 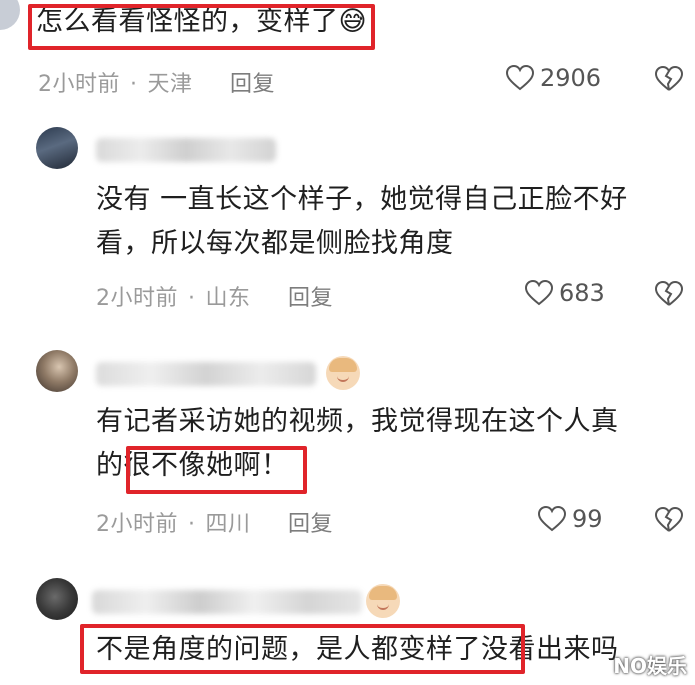 I want to click on comment-meta: 2小时前 · 天津 回复, so click(x=156, y=82).